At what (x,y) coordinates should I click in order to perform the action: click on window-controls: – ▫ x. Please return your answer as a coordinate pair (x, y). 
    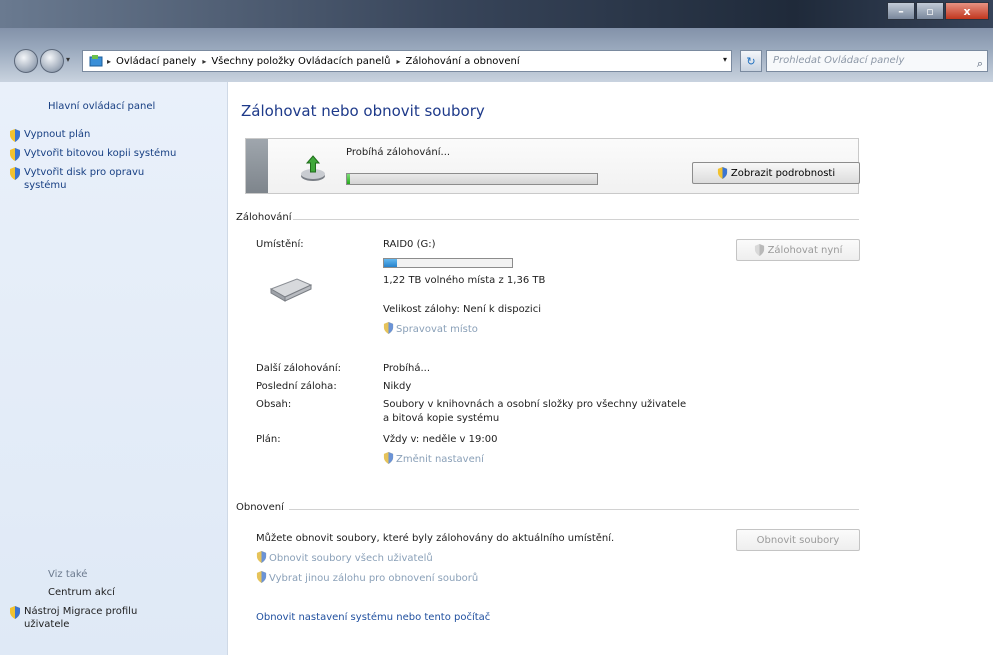
    Looking at the image, I should click on (937, 11).